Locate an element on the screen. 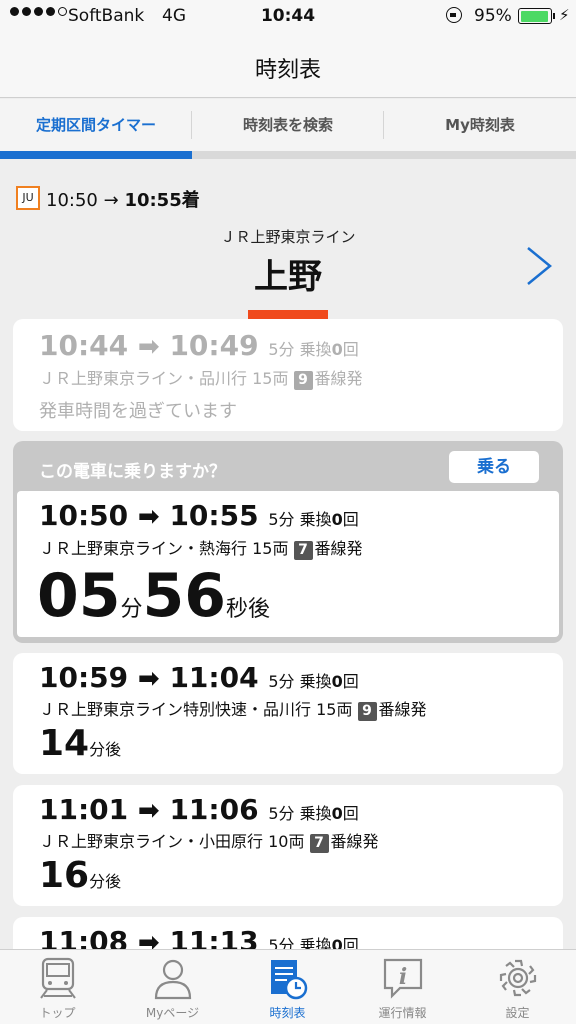 This screenshot has width=576, height=1024. segment-tabs: 定期区間タイマー 時刻表を検索 My時刻表 is located at coordinates (288, 129).